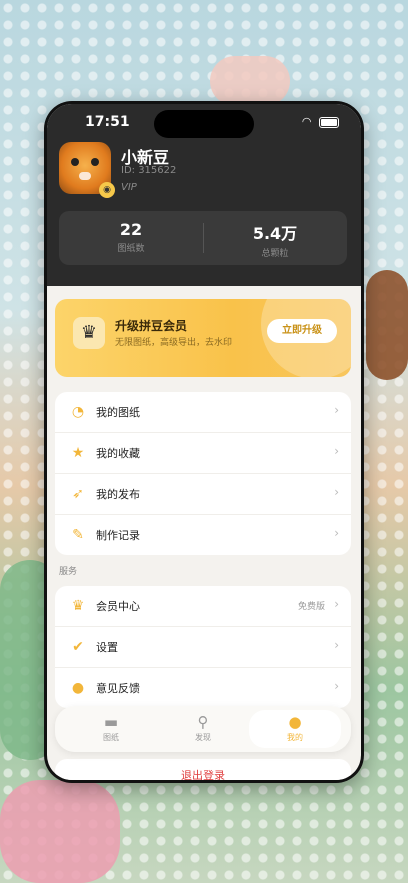 This screenshot has height=883, width=408. What do you see at coordinates (203, 722) in the screenshot?
I see `search-icon: ⚲` at bounding box center [203, 722].